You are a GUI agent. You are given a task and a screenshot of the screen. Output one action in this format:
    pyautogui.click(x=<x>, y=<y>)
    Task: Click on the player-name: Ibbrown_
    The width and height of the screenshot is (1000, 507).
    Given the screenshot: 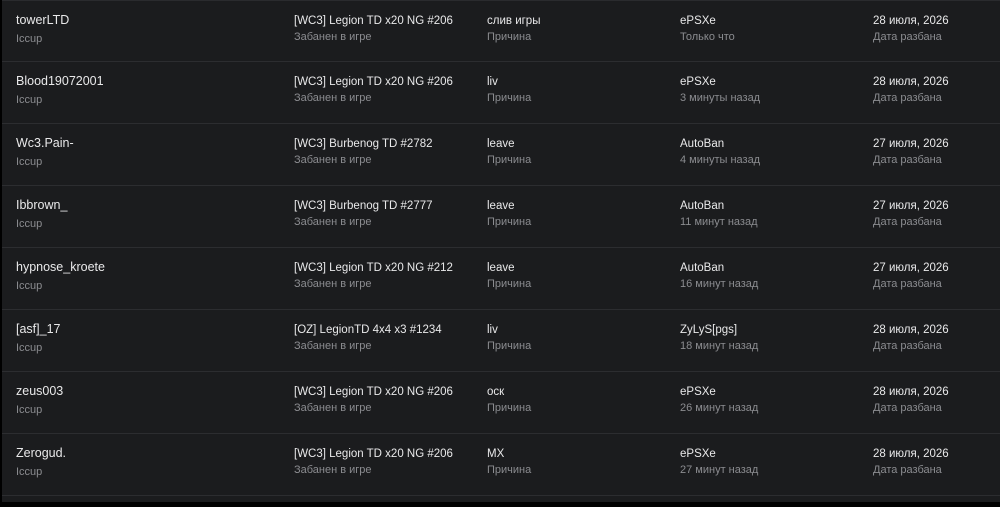 What is the action you would take?
    pyautogui.click(x=41, y=205)
    